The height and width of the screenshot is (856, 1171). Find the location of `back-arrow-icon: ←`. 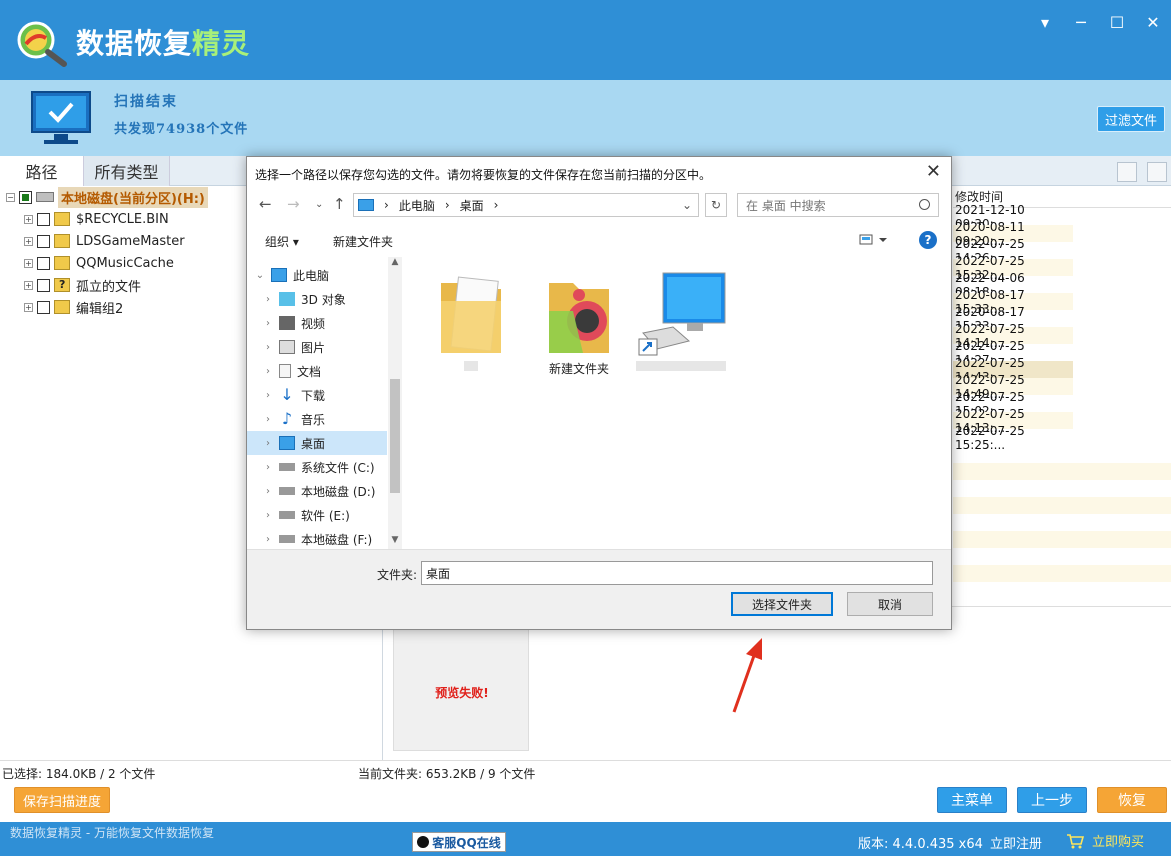

back-arrow-icon: ← is located at coordinates (265, 204).